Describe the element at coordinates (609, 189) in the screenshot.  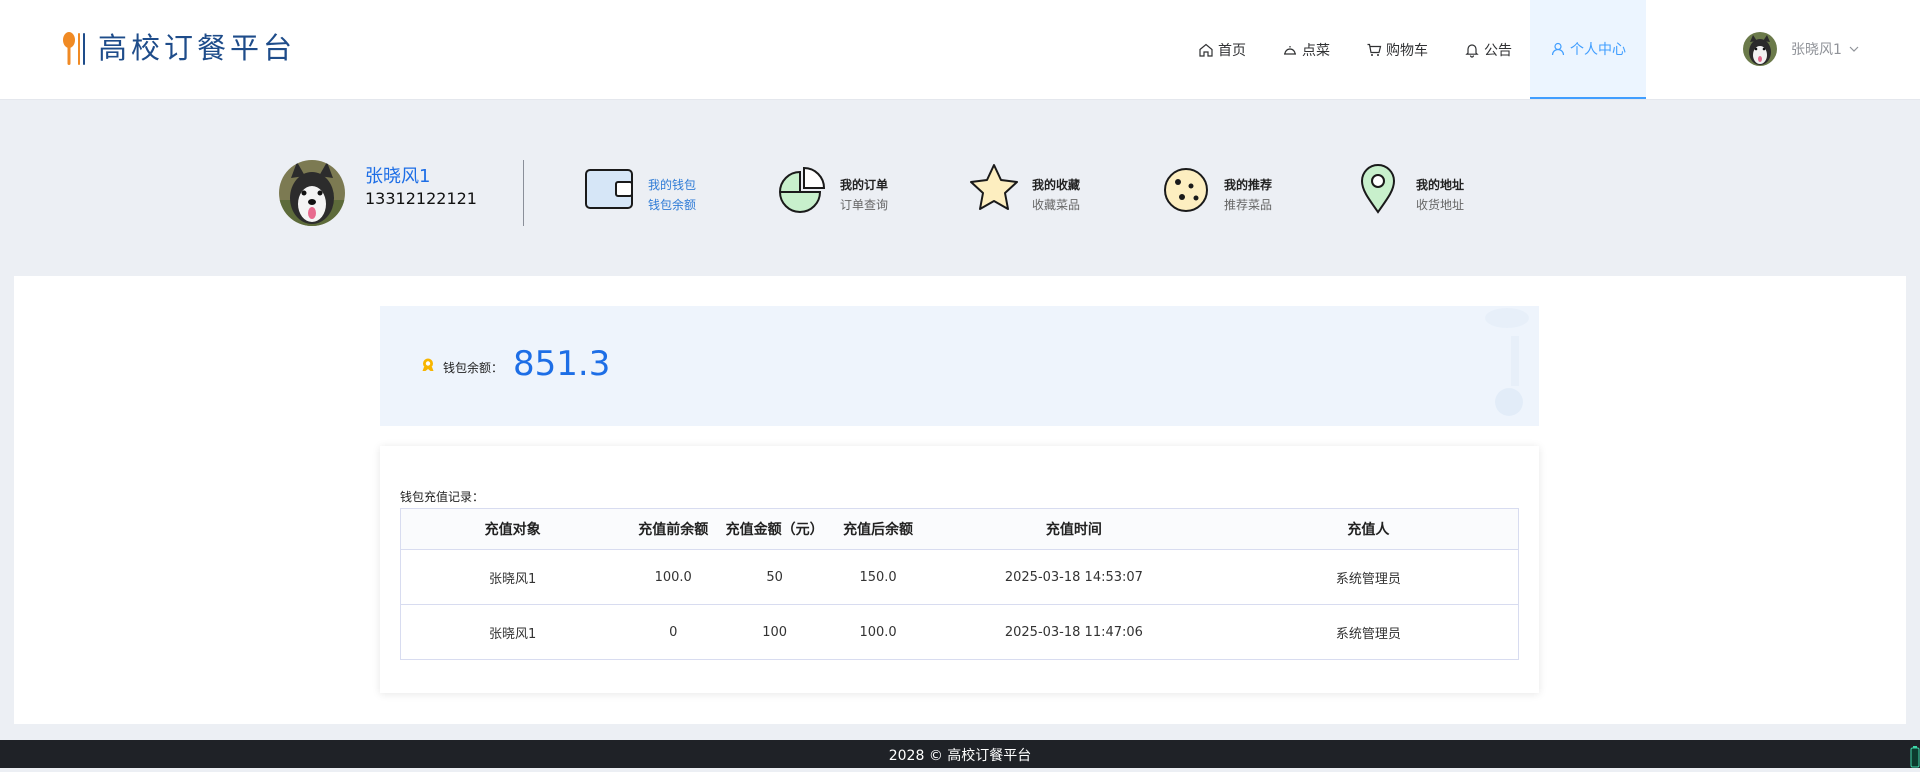
I see `wallet-icon` at that location.